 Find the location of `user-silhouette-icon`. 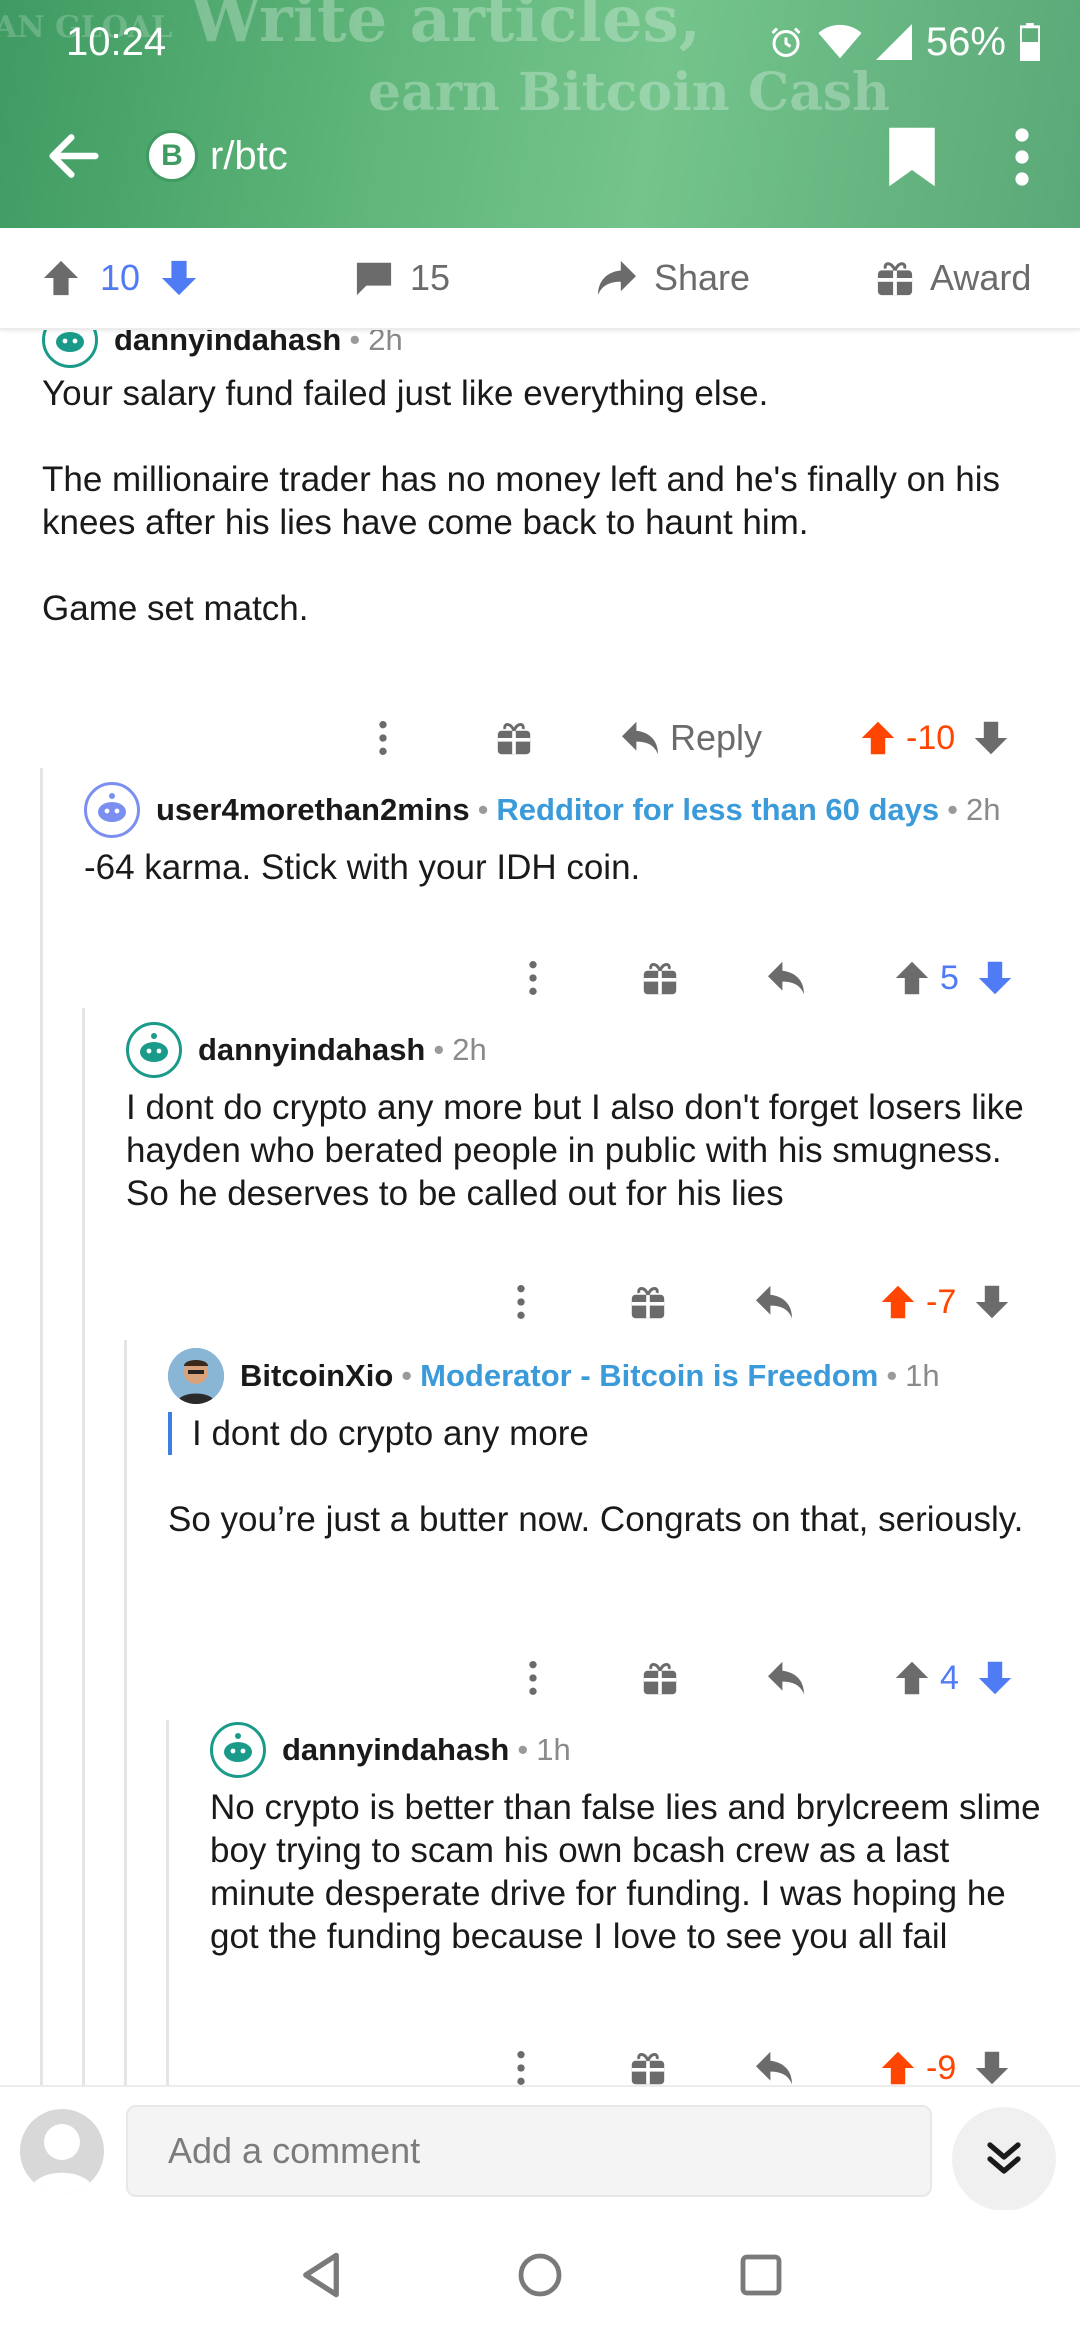

user-silhouette-icon is located at coordinates (62, 2158).